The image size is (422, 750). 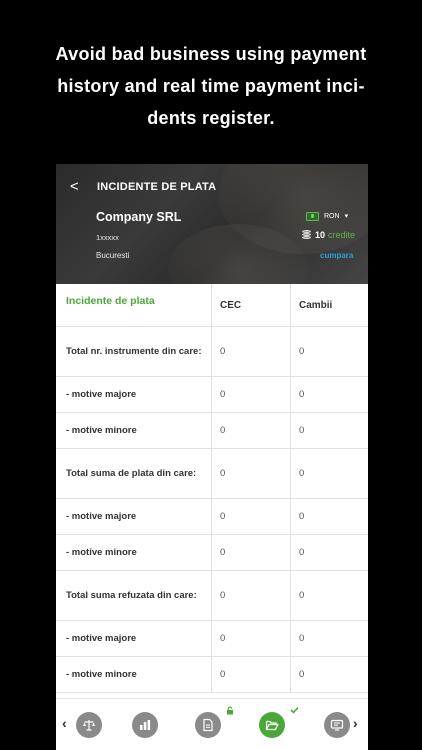 I want to click on column-header-cambii: Cambii, so click(x=316, y=305).